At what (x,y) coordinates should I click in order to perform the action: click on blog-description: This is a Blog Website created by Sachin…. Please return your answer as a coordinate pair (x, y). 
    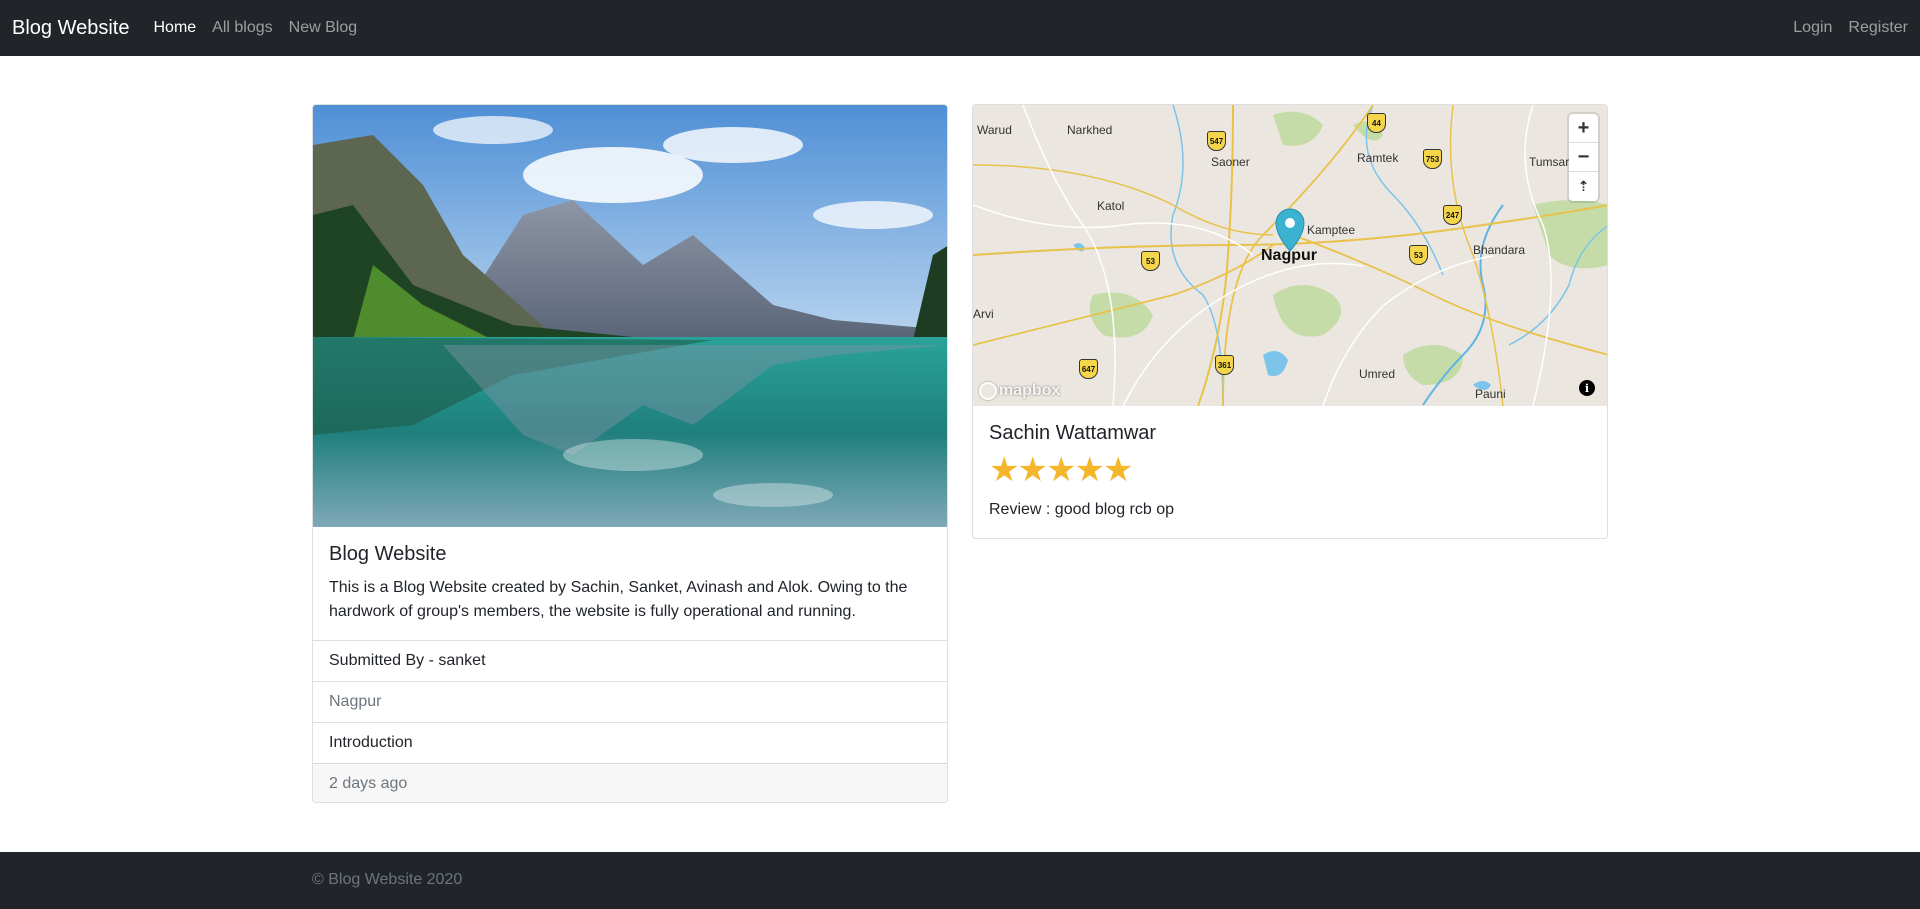
    Looking at the image, I should click on (618, 599).